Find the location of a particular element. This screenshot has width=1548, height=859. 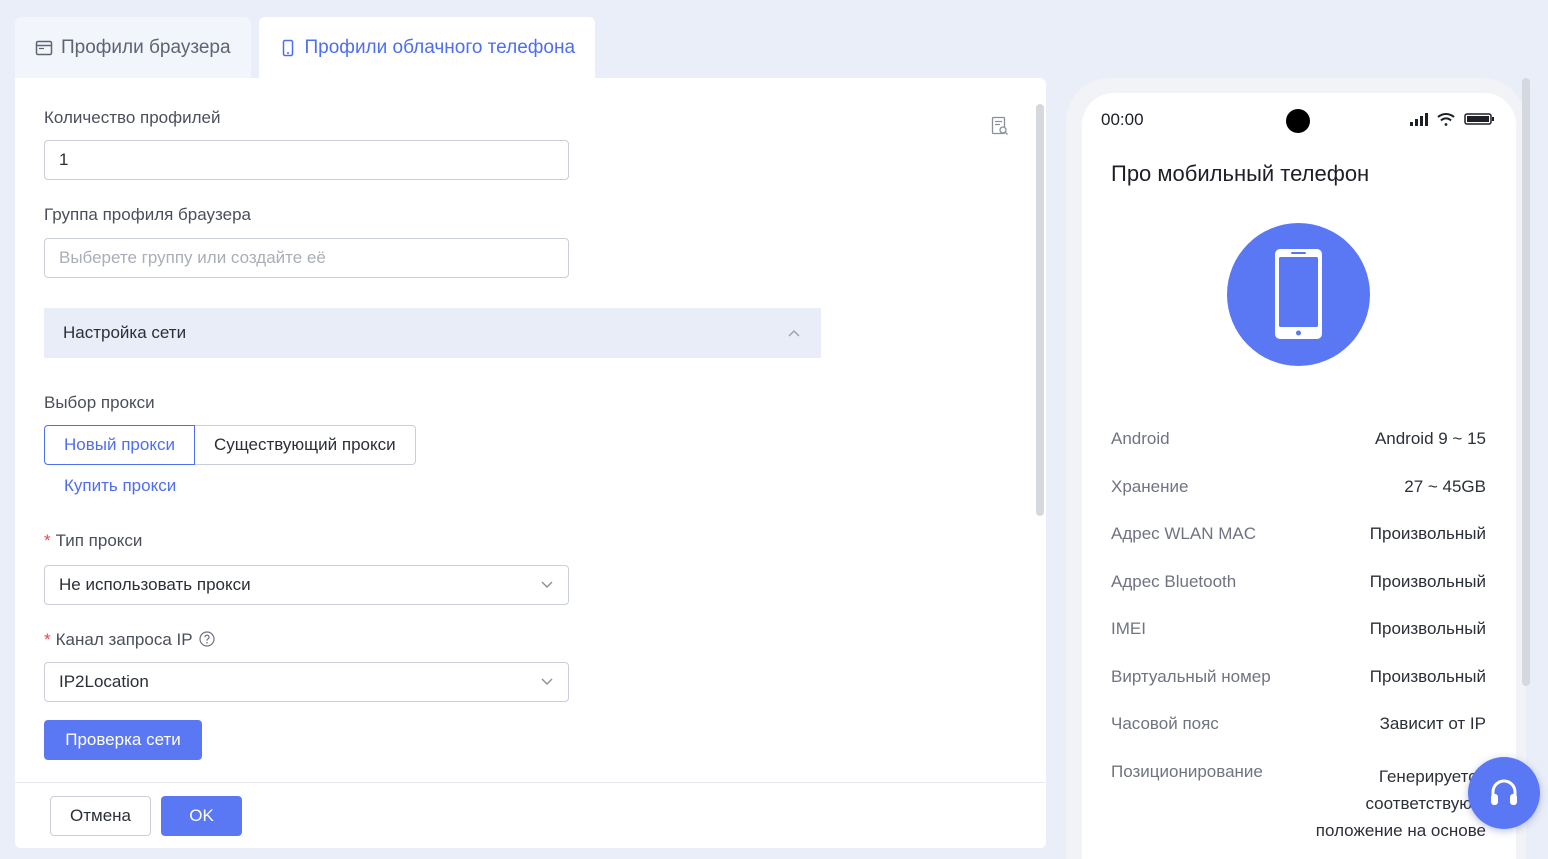

buy-proxy-link: Купить прокси is located at coordinates (120, 486).